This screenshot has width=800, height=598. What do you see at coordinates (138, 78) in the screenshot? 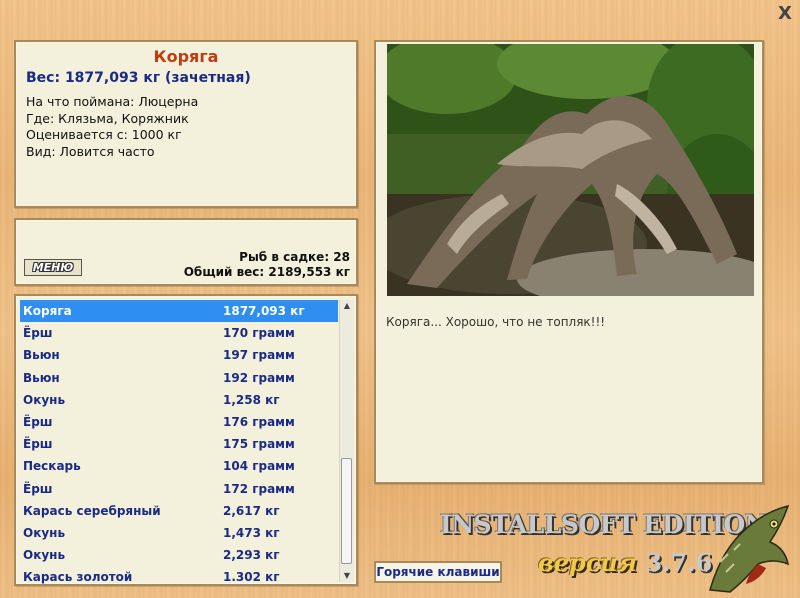
I see `fish-weight: Вес: 1877,093 кг (зачетная)` at bounding box center [138, 78].